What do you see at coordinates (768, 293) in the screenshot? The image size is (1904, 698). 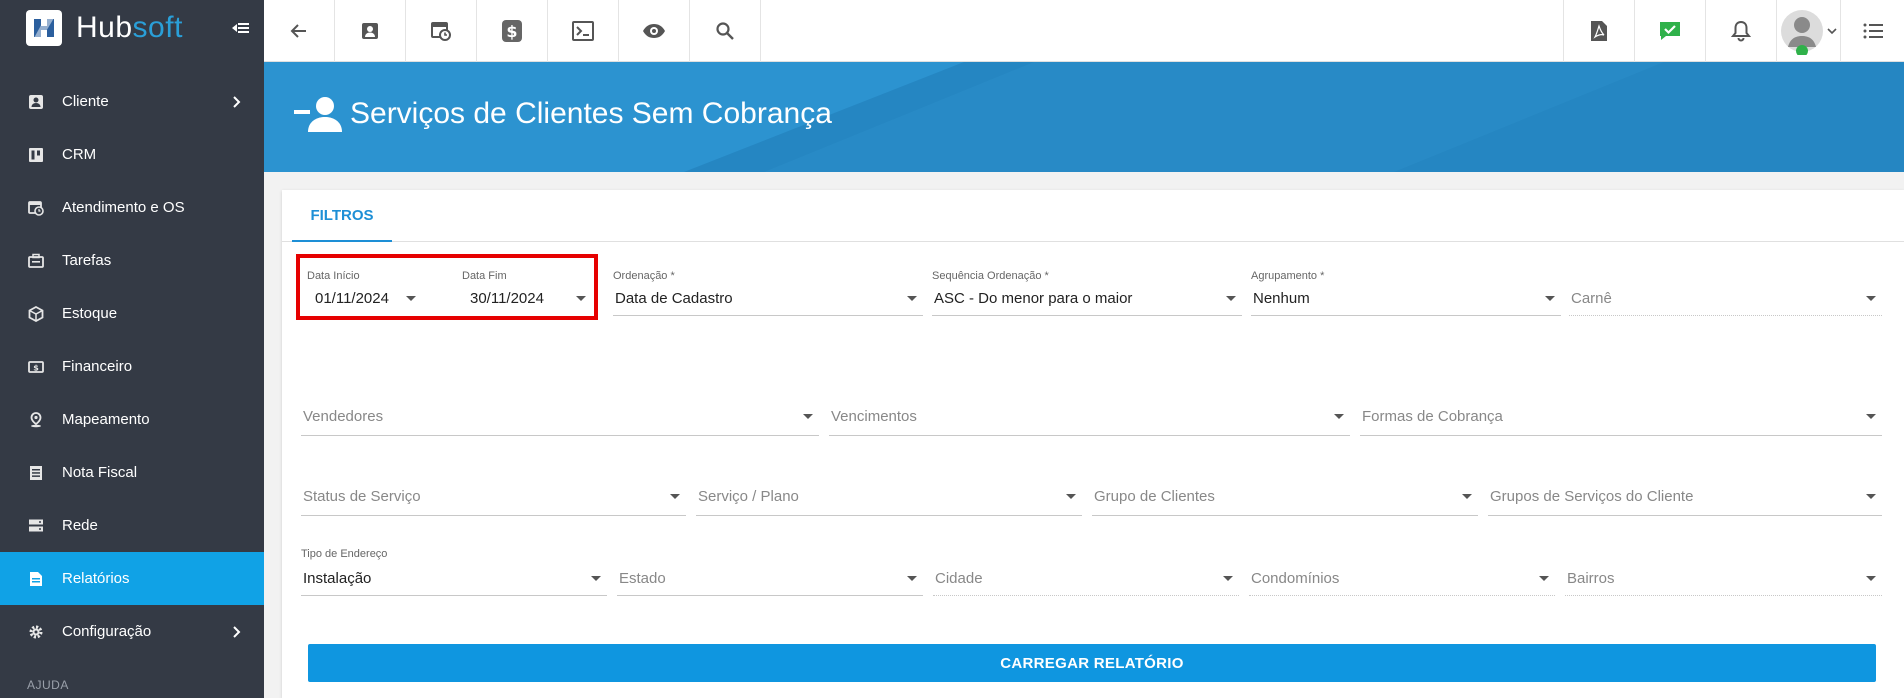 I see `ordenacao-select: Ordenação * Data de Cadastro` at bounding box center [768, 293].